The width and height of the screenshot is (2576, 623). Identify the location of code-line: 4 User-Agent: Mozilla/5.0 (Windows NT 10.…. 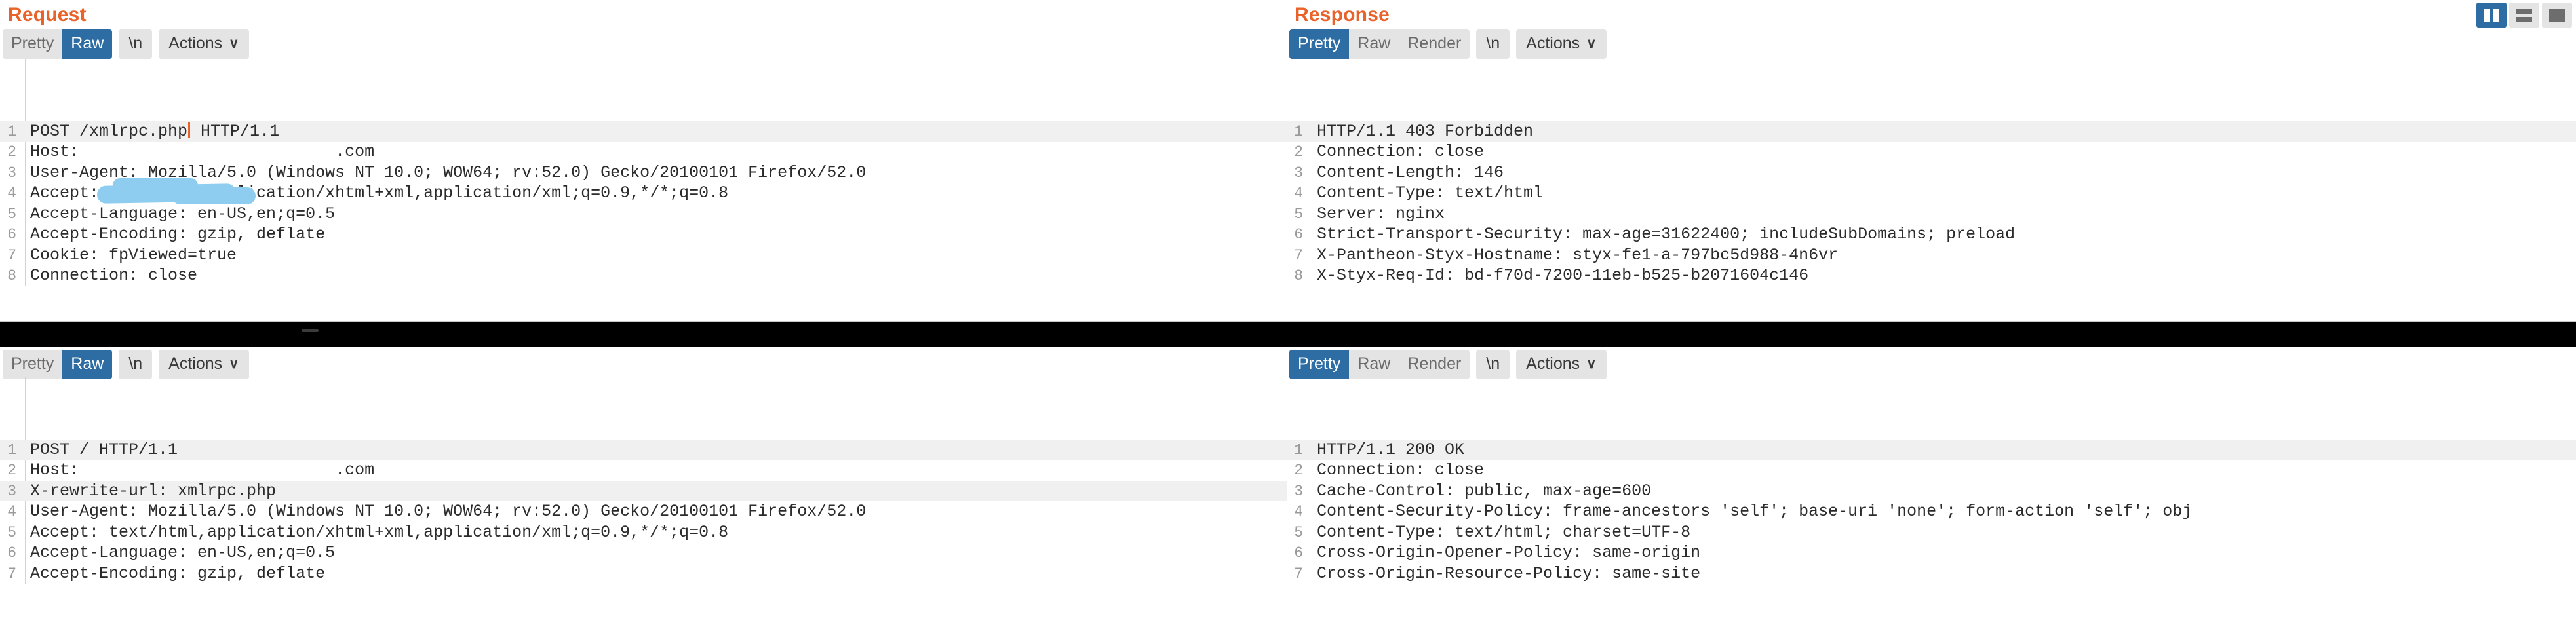
(643, 511).